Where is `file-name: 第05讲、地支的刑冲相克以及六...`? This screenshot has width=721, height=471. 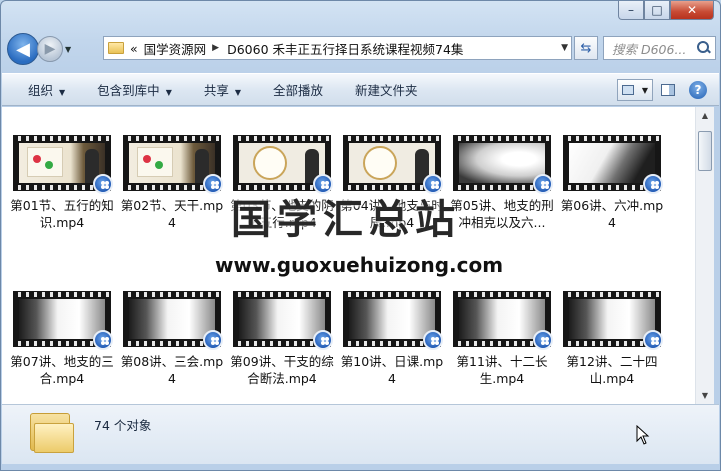
file-name: 第05讲、地支的刑冲相克以及六... is located at coordinates (502, 214).